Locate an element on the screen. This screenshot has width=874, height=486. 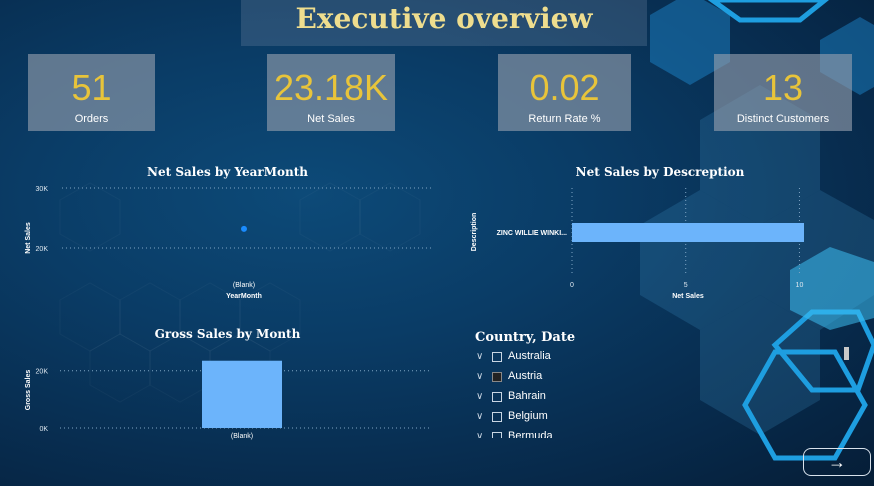
slicer-item-austria: ∨ Austria is located at coordinates (536, 380).